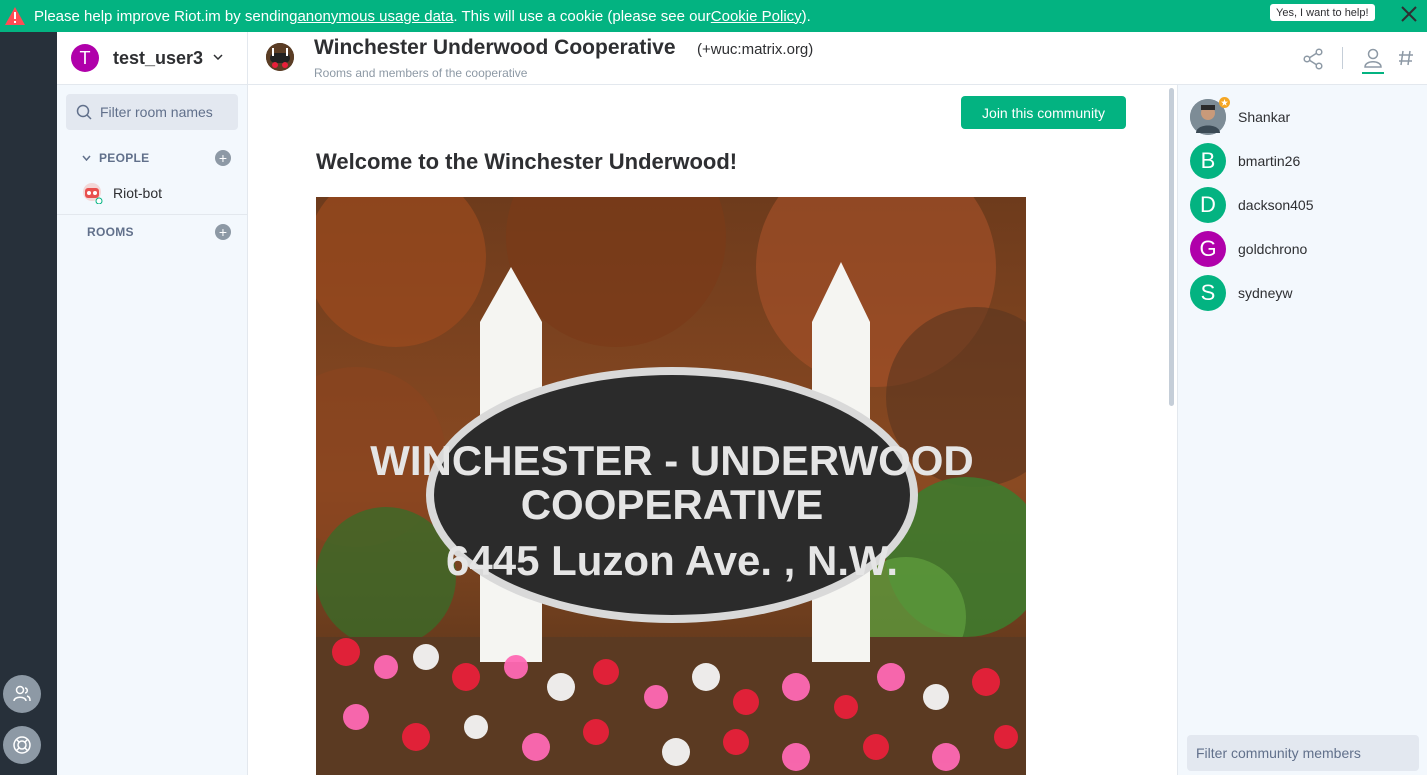  I want to click on app-sidebar-strip, so click(28, 403).